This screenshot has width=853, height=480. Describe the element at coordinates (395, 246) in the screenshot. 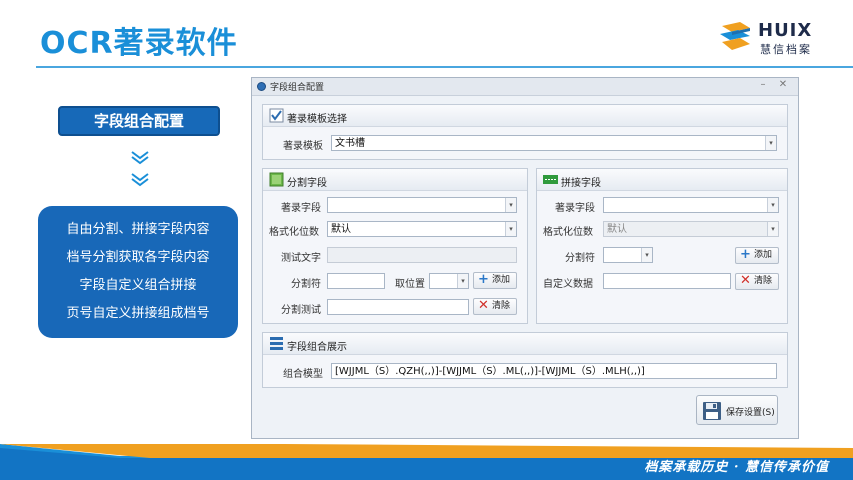

I see `split-field-panel: 分割字段 著录字段 ▾ 格式化位数 默认 ▾ 测试文字 分割符 取位置 ▾ +` at that location.